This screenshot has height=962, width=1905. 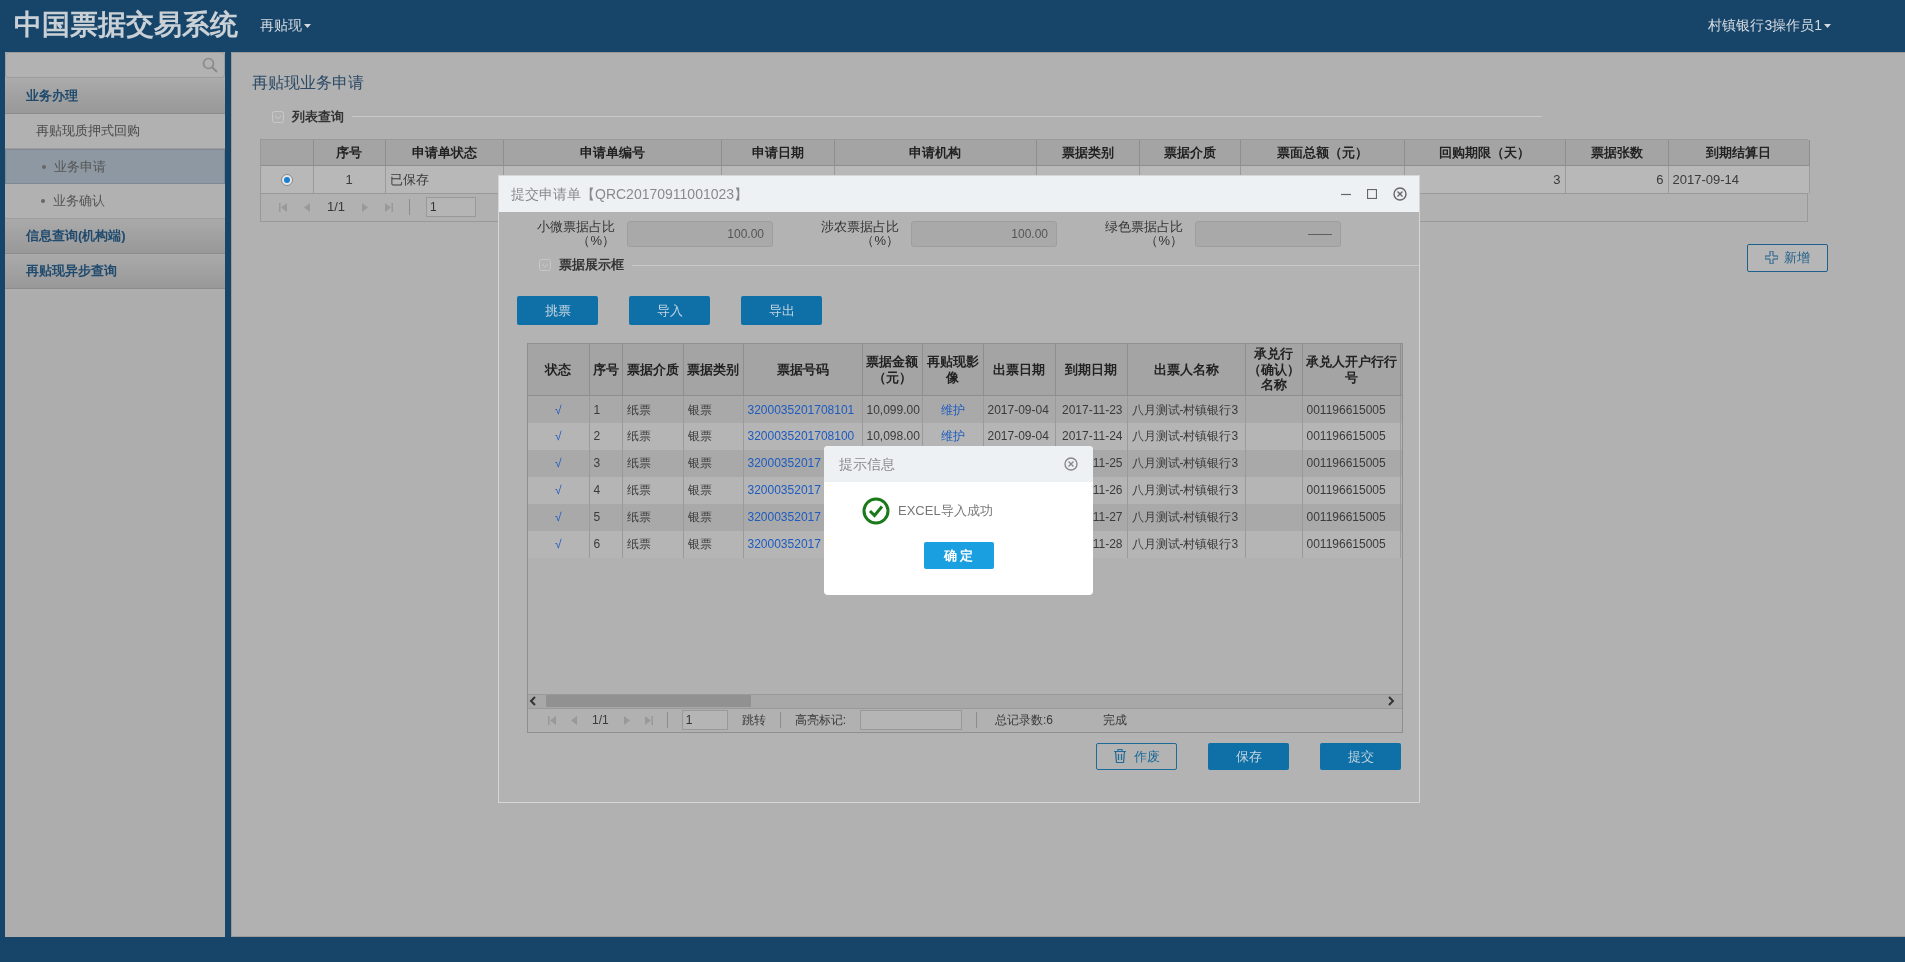 I want to click on table-cell: 11-28, so click(x=1107, y=544).